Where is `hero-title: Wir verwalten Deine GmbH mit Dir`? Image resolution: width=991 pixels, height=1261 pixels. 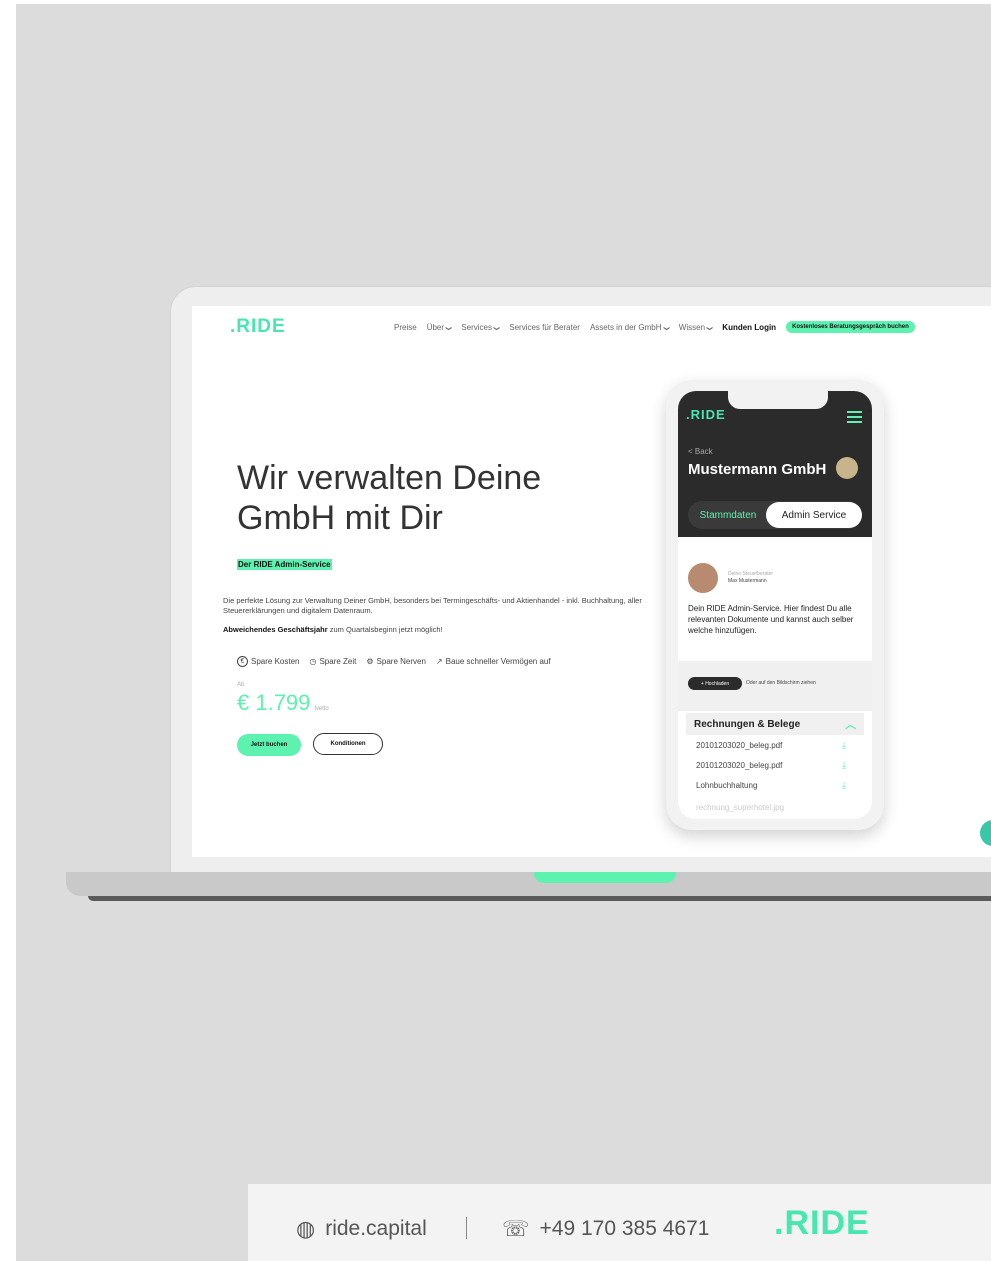 hero-title: Wir verwalten Deine GmbH mit Dir is located at coordinates (389, 498).